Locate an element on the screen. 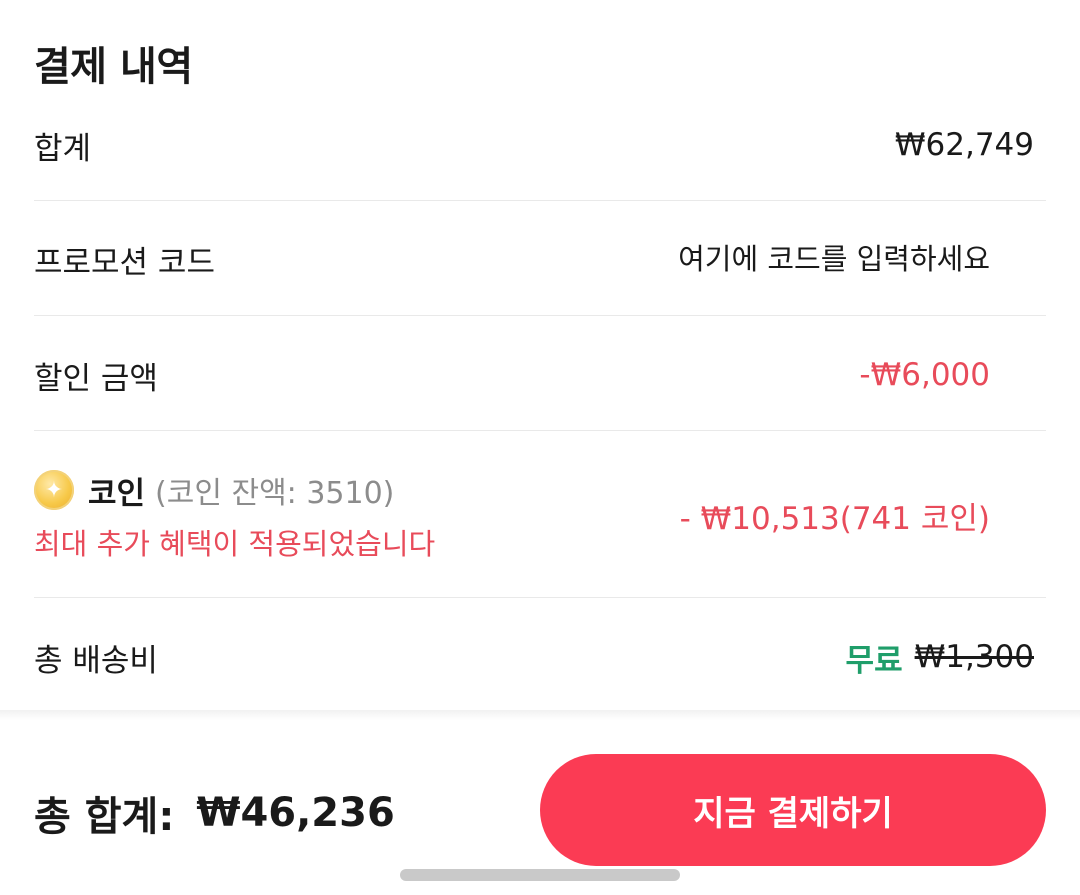  footer-separator is located at coordinates (540, 715).